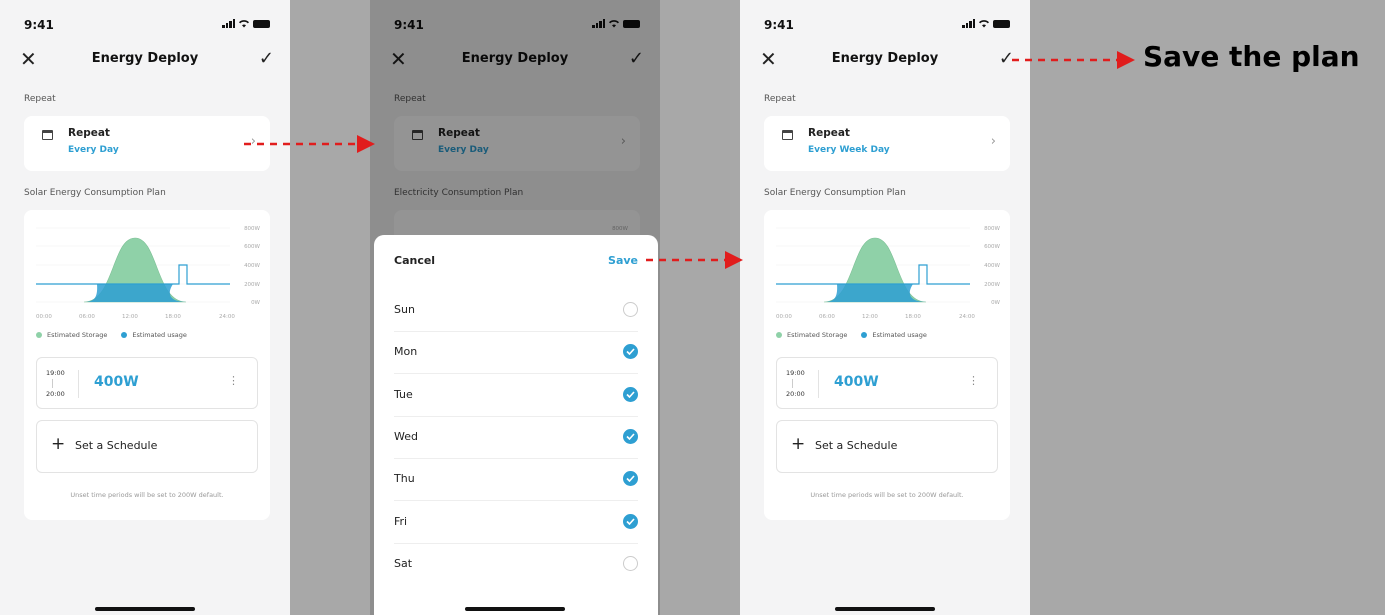 The image size is (1385, 615). I want to click on schedule-end: 20:00, so click(795, 394).